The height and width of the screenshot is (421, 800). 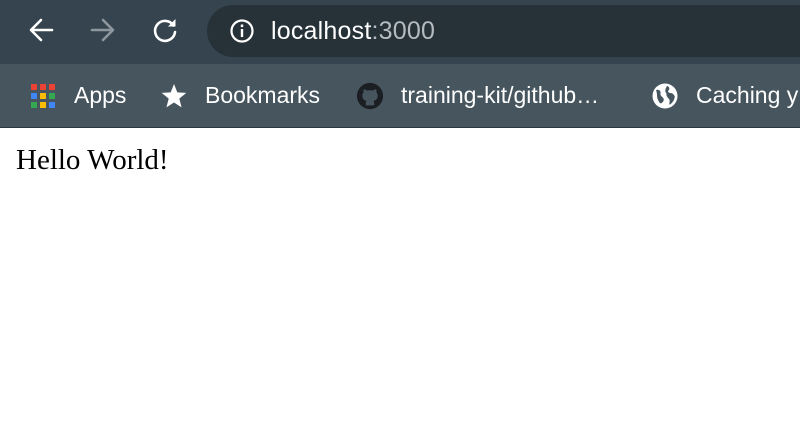 I want to click on reload-icon, so click(x=165, y=30).